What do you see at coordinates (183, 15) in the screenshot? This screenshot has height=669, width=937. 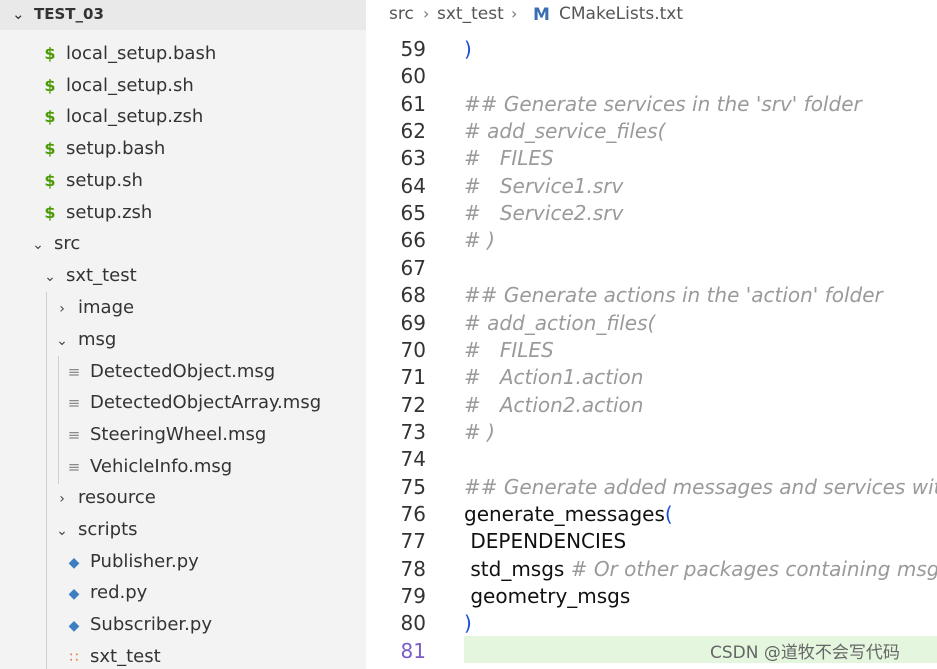 I see `explorer-root-header: ⌄ TEST_03` at bounding box center [183, 15].